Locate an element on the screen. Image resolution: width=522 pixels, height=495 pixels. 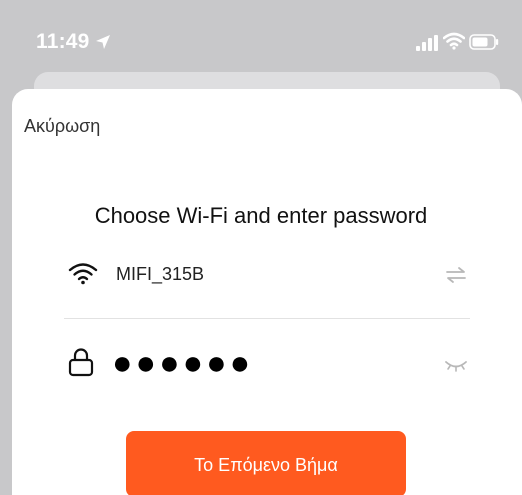
wifi-status-icon is located at coordinates (454, 41).